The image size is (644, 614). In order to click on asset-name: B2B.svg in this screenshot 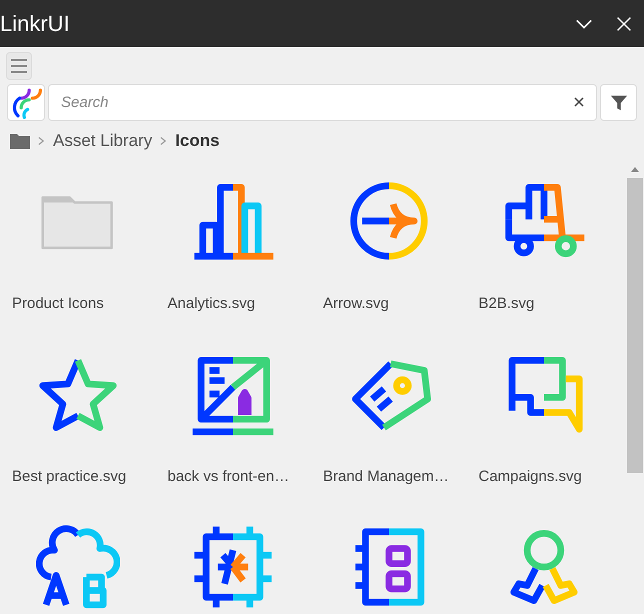, I will do `click(506, 304)`.